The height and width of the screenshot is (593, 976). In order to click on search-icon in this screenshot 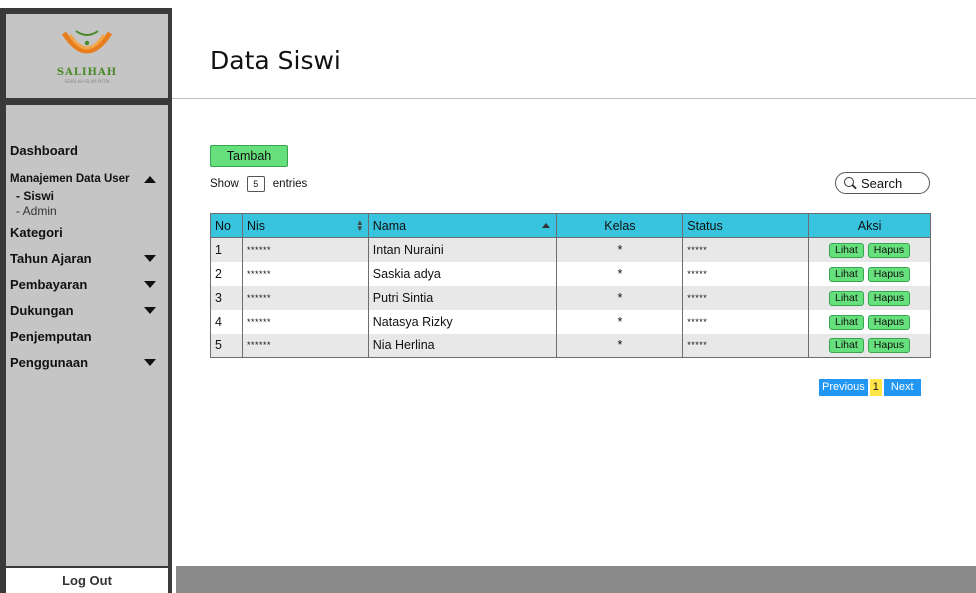, I will do `click(850, 183)`.